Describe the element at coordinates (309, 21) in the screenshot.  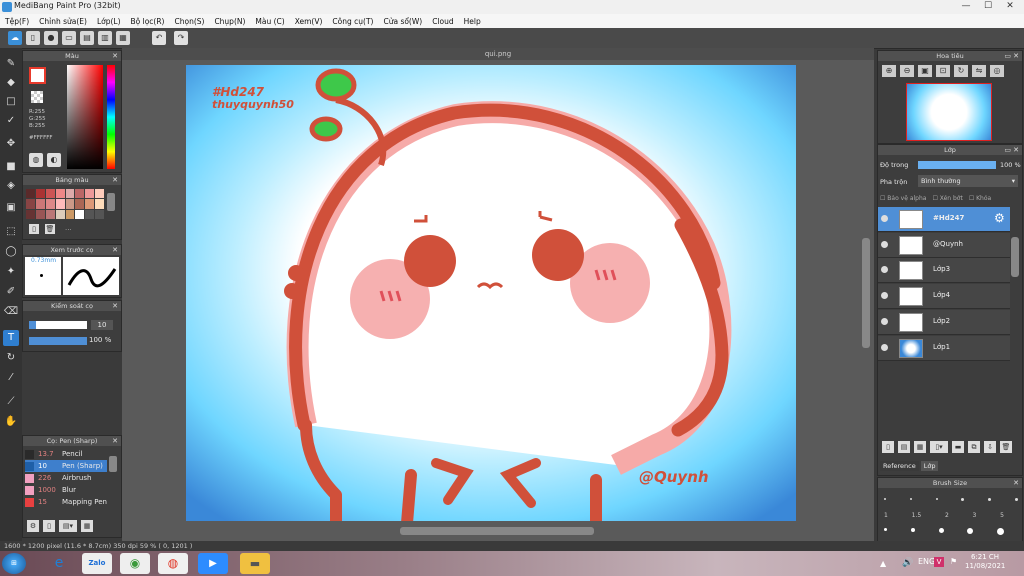
I see `menu-view: Xem(V)` at that location.